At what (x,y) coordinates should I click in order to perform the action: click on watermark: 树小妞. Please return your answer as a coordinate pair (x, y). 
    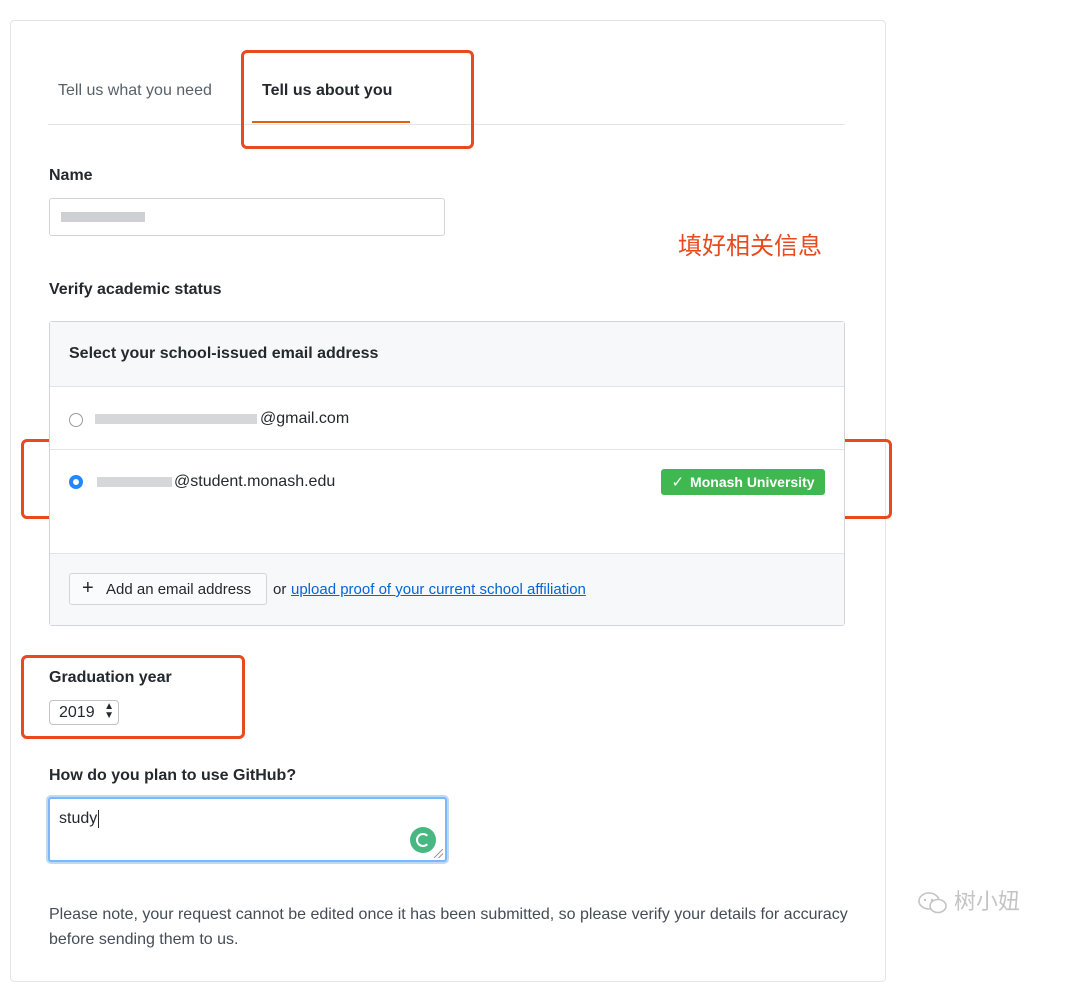
    Looking at the image, I should click on (969, 900).